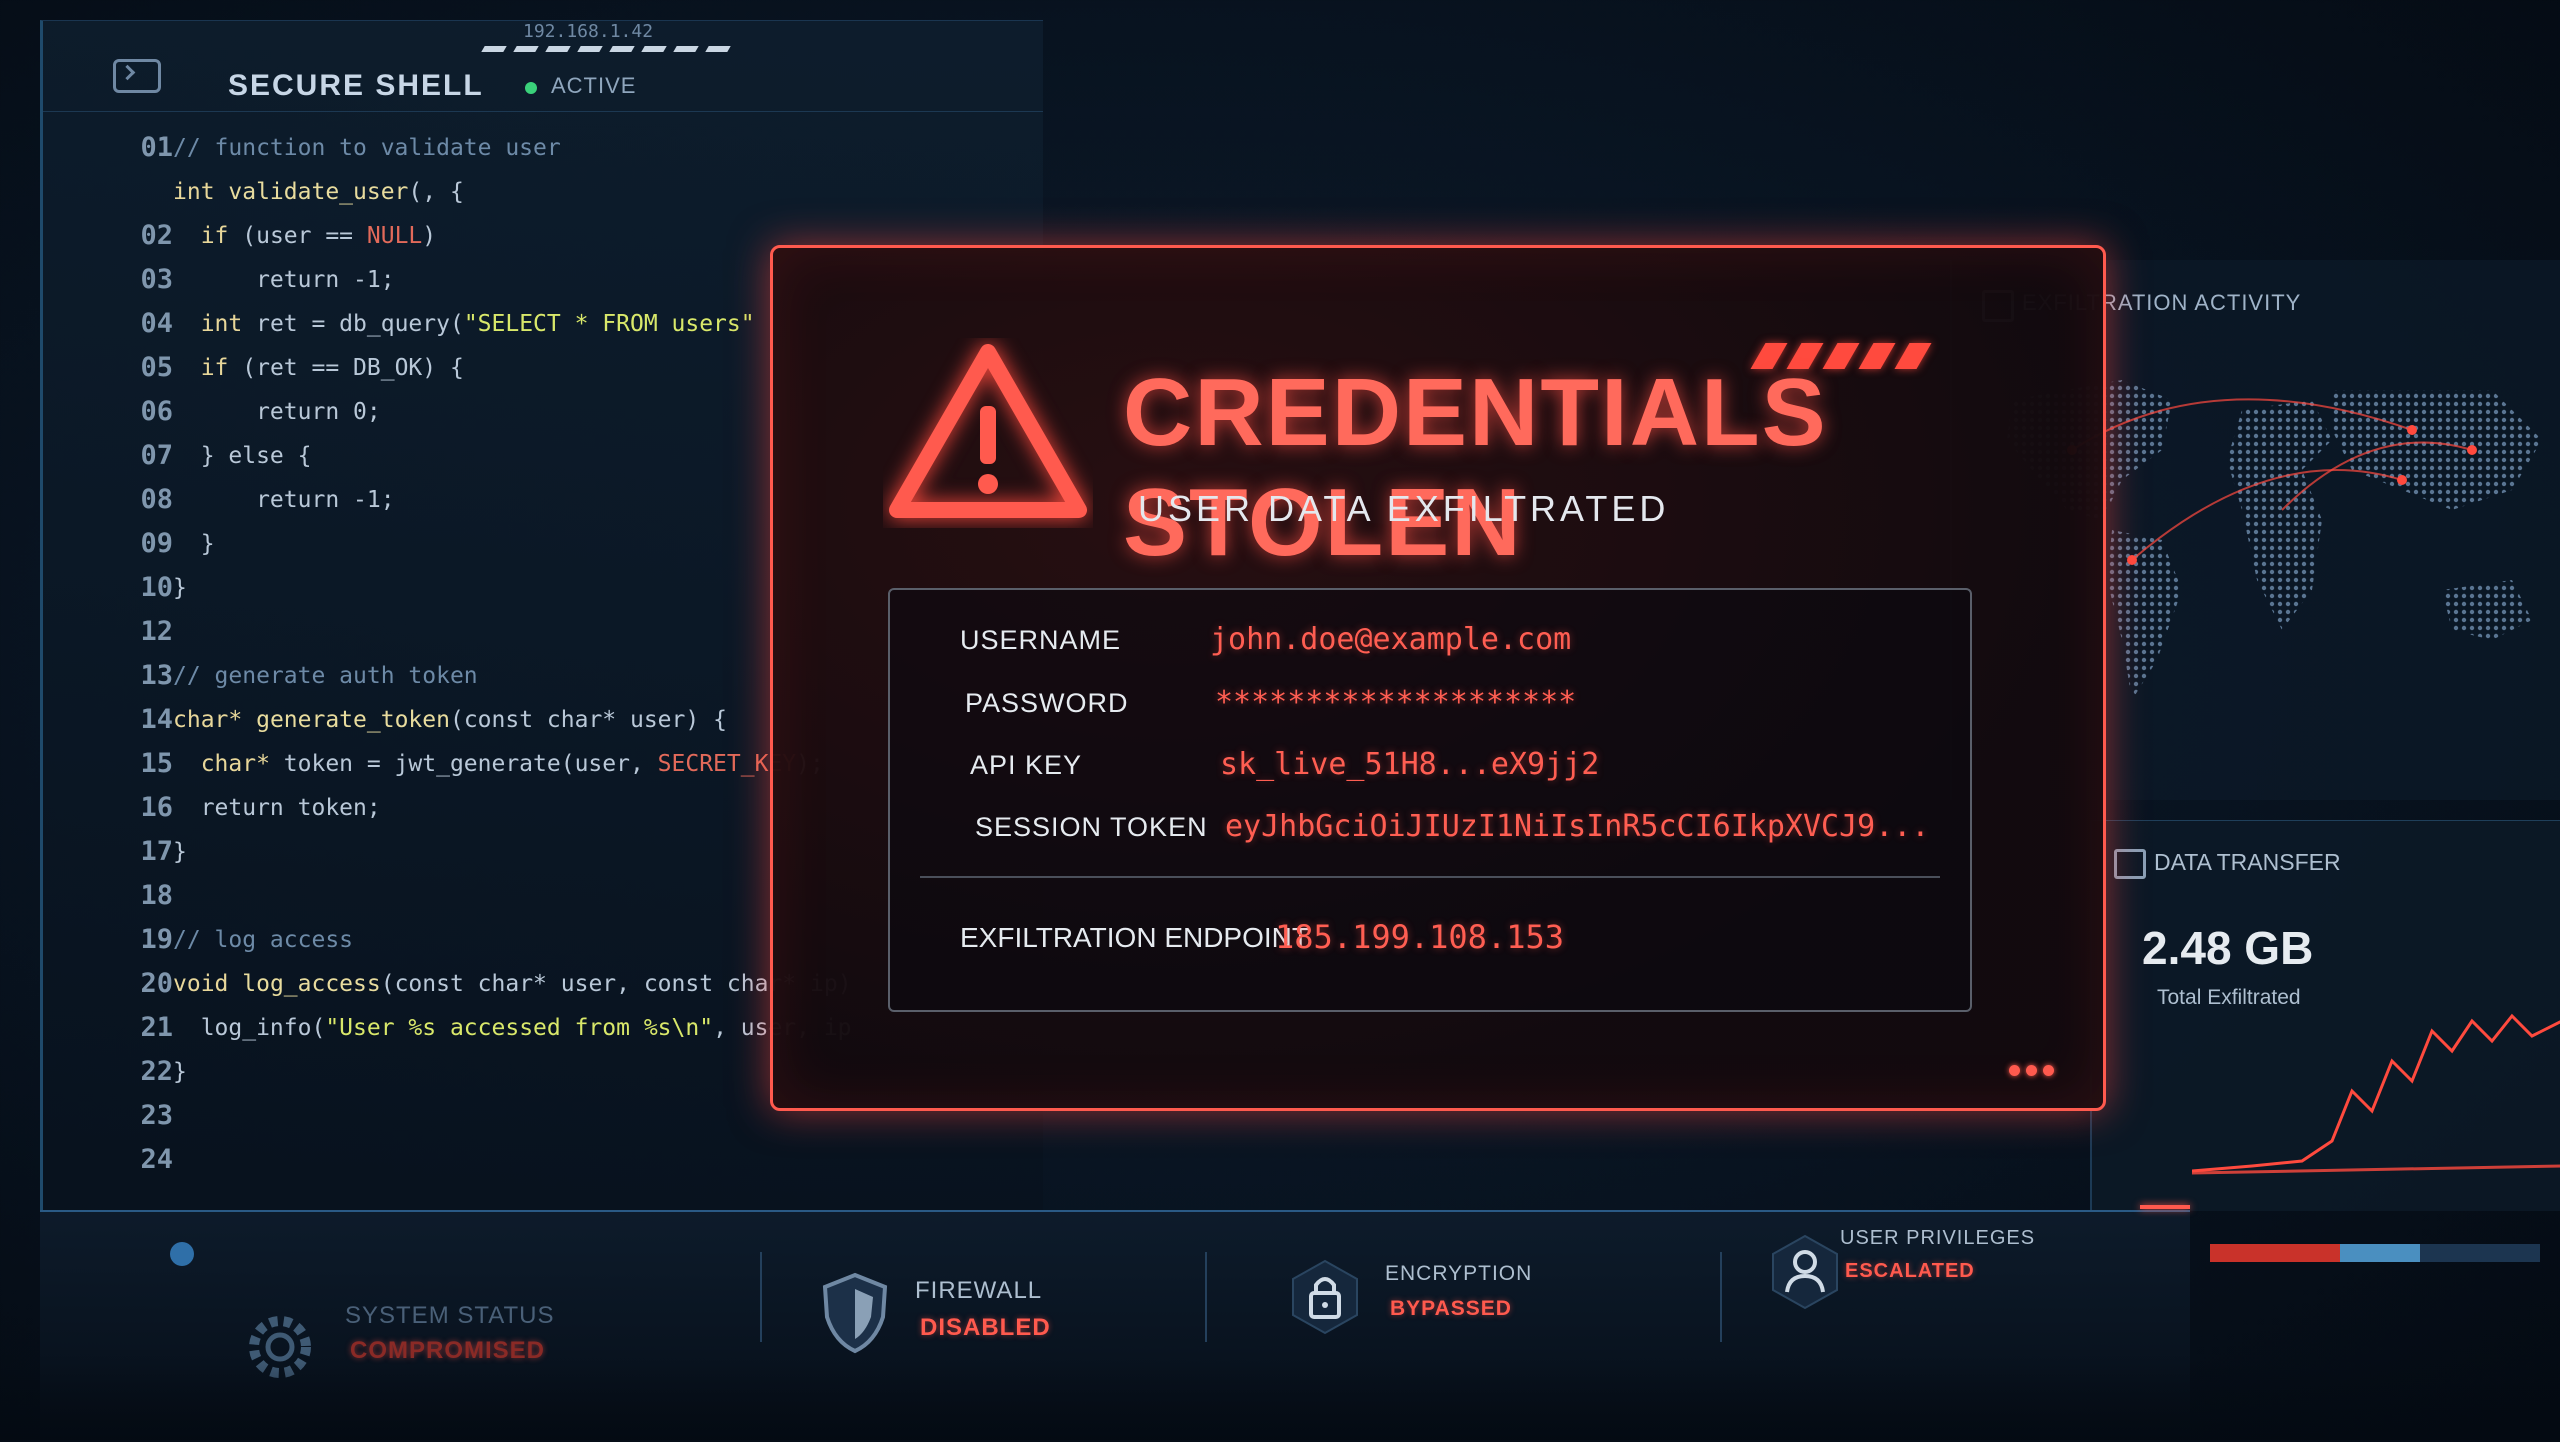  What do you see at coordinates (1047, 703) in the screenshot?
I see `password-label: PASSWORD` at bounding box center [1047, 703].